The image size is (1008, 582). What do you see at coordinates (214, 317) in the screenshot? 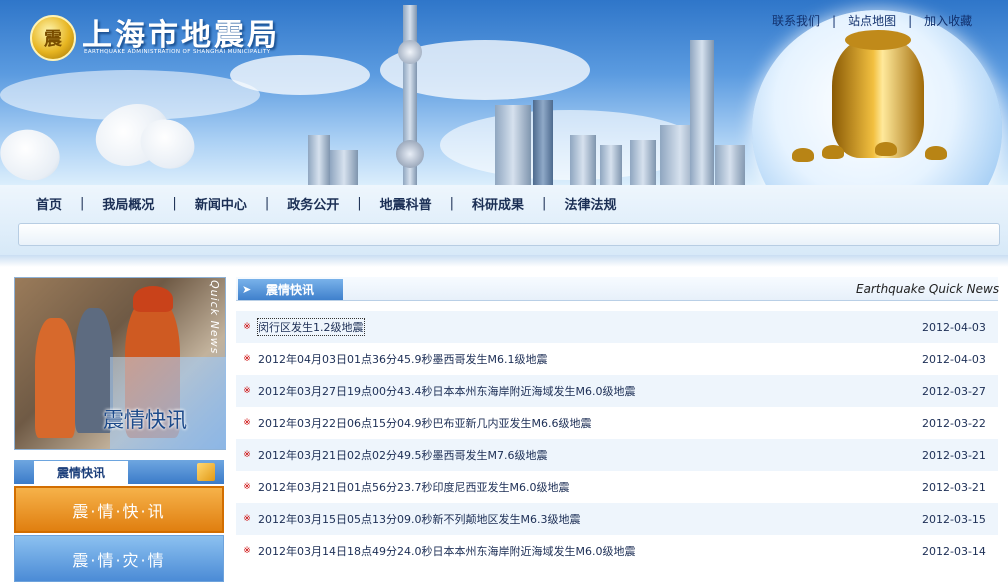
I see `quick-news-vertical-text: Quick News` at bounding box center [214, 317].